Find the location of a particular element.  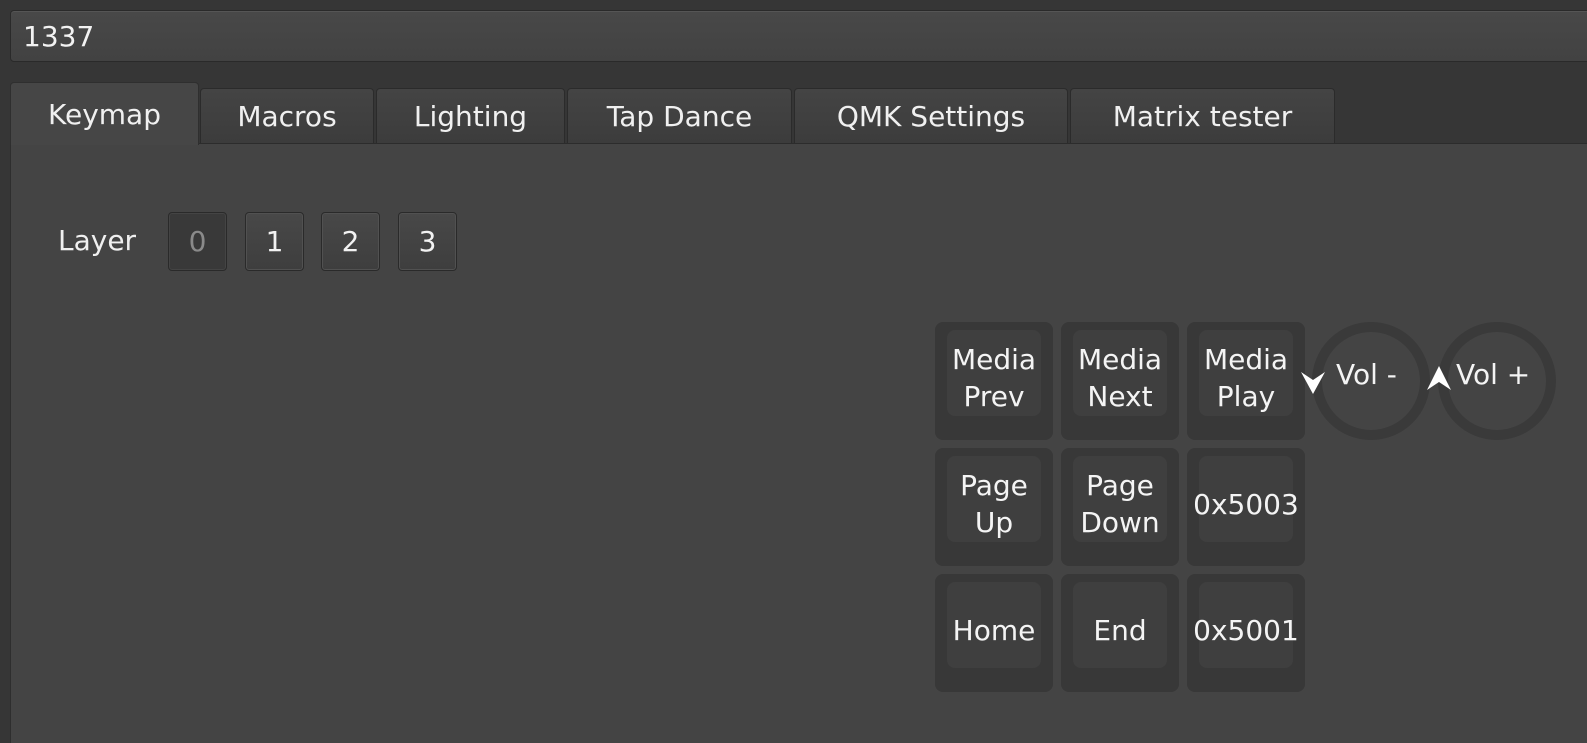

key-media-next: Media Next is located at coordinates (1120, 381).